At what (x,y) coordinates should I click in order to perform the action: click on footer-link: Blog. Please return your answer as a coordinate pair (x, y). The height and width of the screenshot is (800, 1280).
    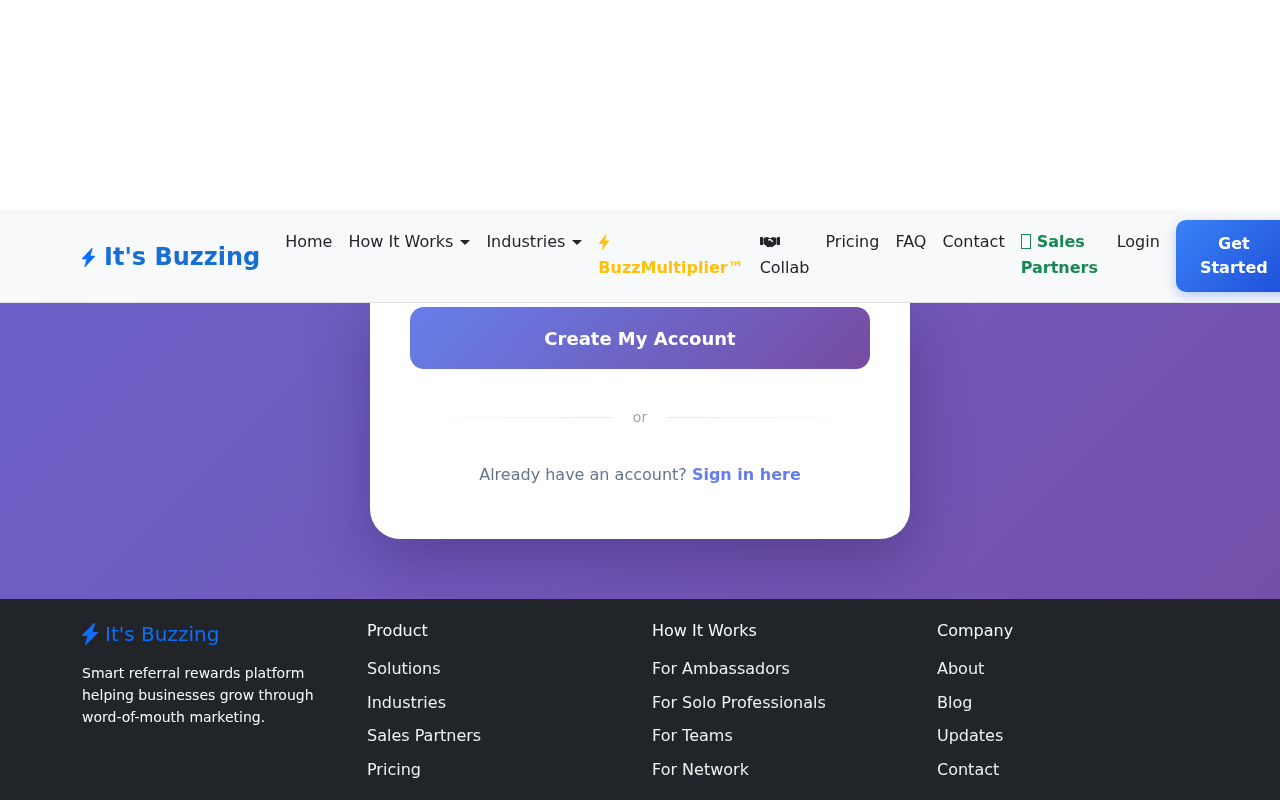
    Looking at the image, I should click on (955, 702).